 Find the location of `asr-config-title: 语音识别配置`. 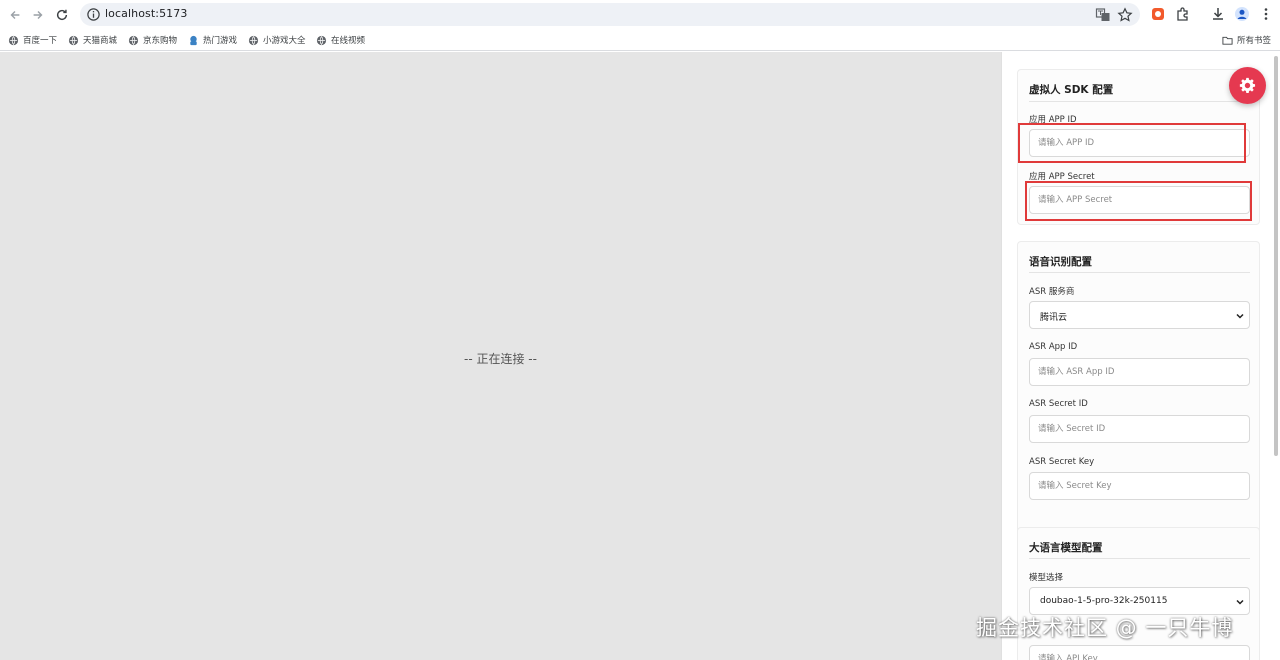

asr-config-title: 语音识别配置 is located at coordinates (1060, 262).